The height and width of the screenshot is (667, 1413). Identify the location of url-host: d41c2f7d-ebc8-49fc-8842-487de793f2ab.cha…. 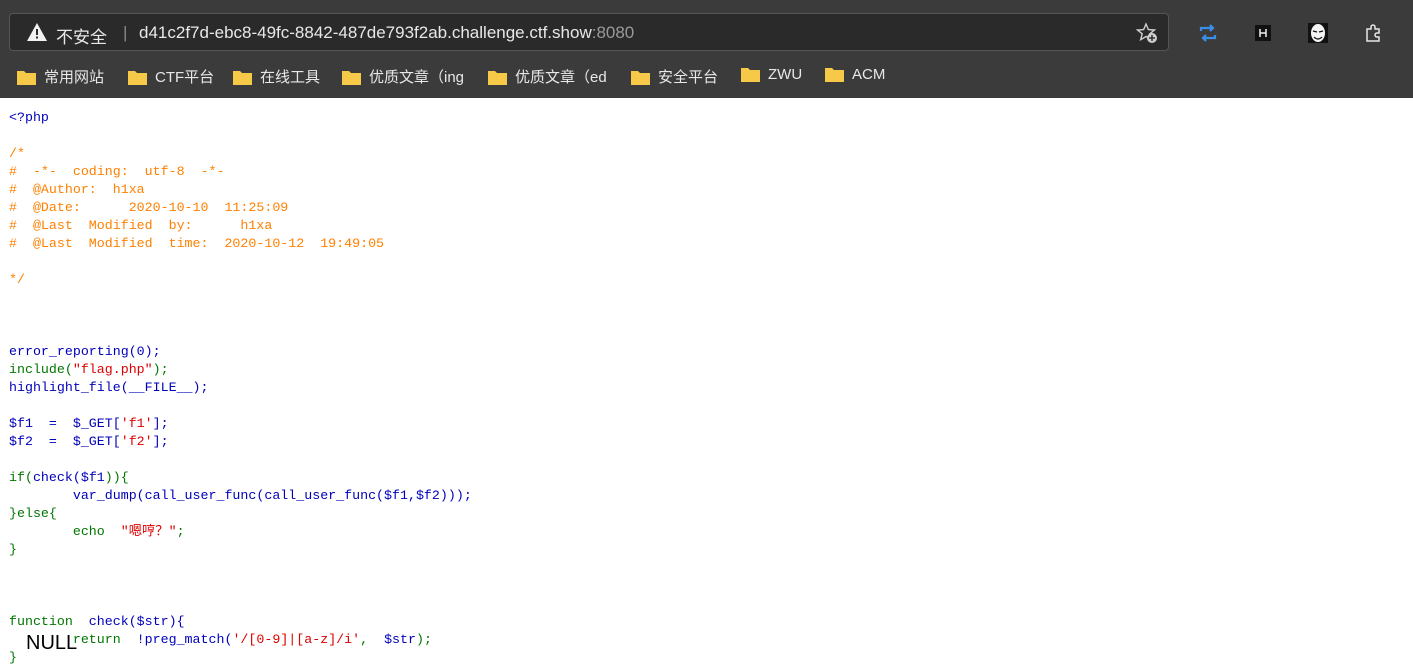
(365, 32).